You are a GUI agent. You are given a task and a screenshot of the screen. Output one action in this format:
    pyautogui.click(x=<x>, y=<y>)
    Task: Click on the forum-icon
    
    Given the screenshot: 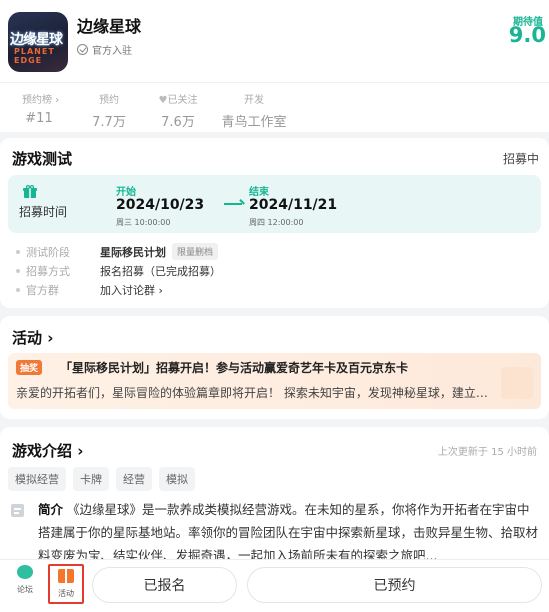 What is the action you would take?
    pyautogui.click(x=25, y=572)
    